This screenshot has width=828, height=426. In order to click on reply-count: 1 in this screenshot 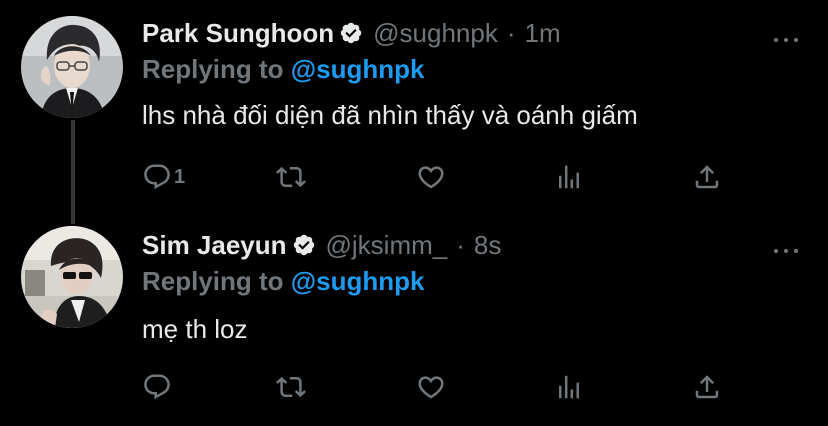, I will do `click(180, 176)`.